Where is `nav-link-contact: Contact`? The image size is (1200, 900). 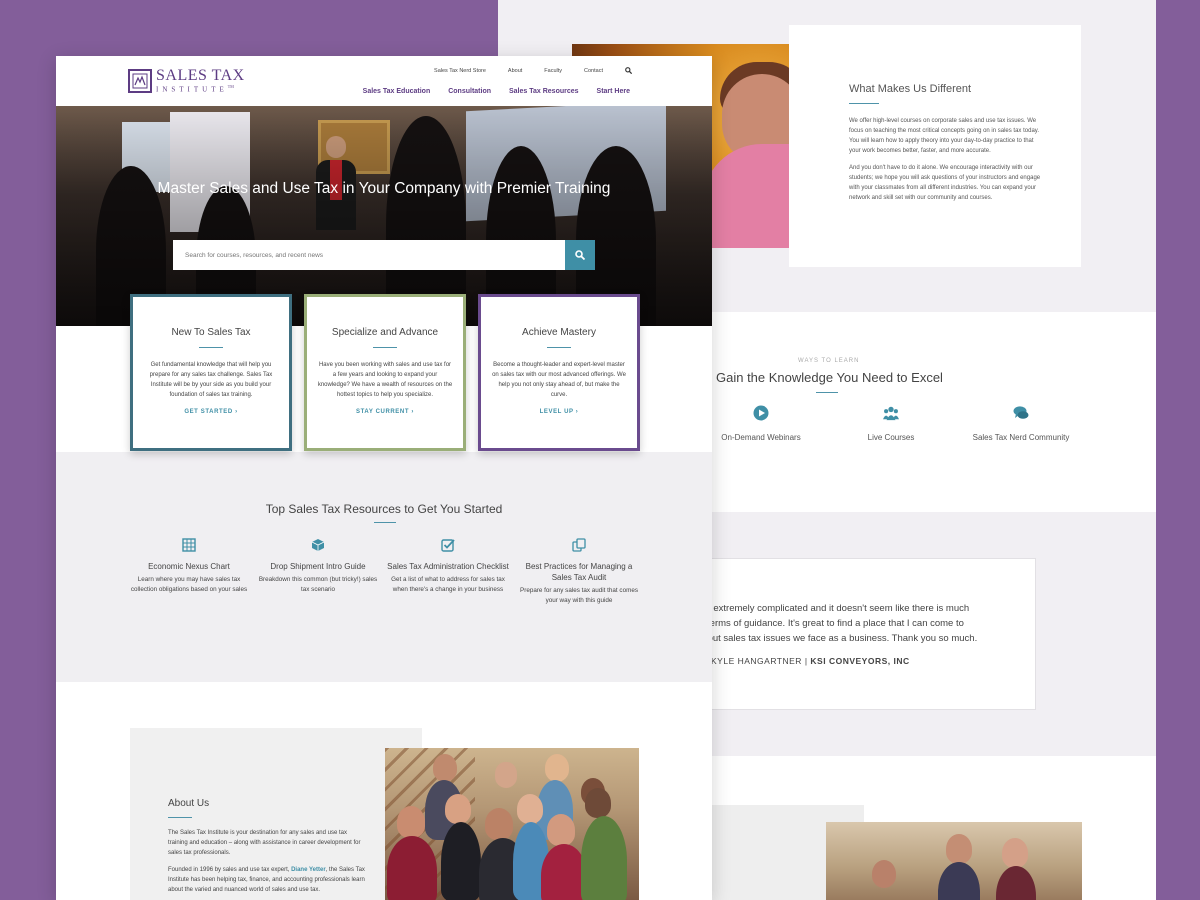
nav-link-contact: Contact is located at coordinates (593, 71).